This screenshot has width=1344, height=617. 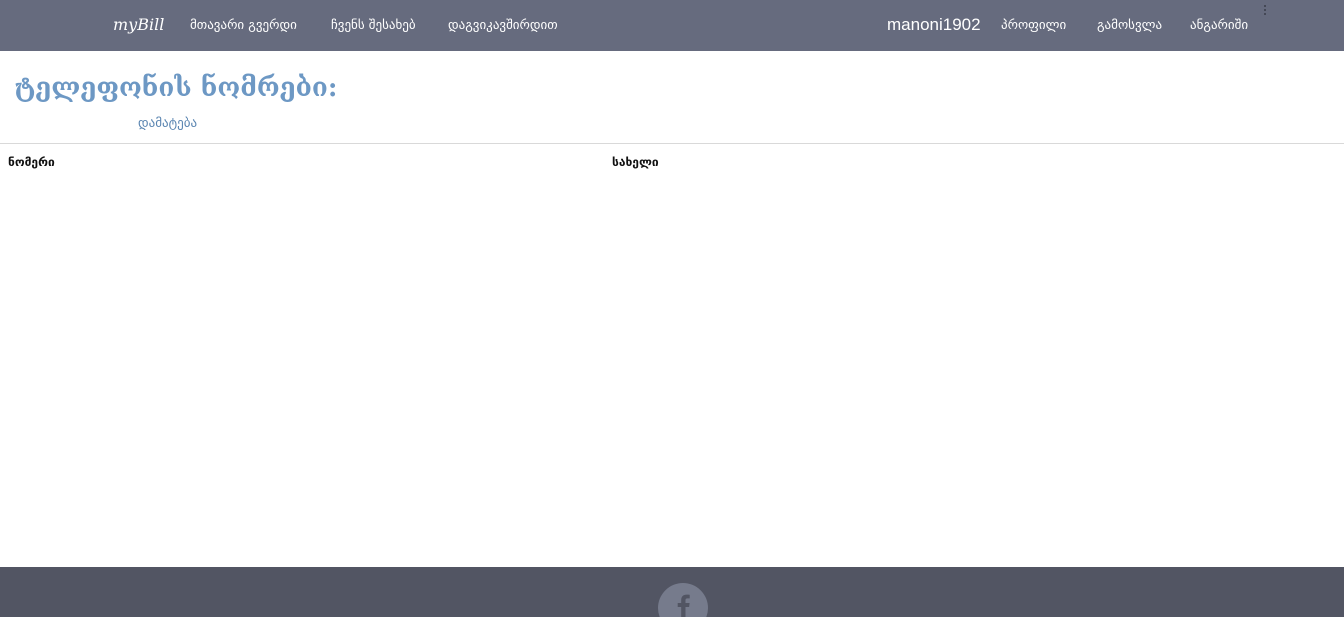 I want to click on username-label: manoni1902, so click(x=934, y=24).